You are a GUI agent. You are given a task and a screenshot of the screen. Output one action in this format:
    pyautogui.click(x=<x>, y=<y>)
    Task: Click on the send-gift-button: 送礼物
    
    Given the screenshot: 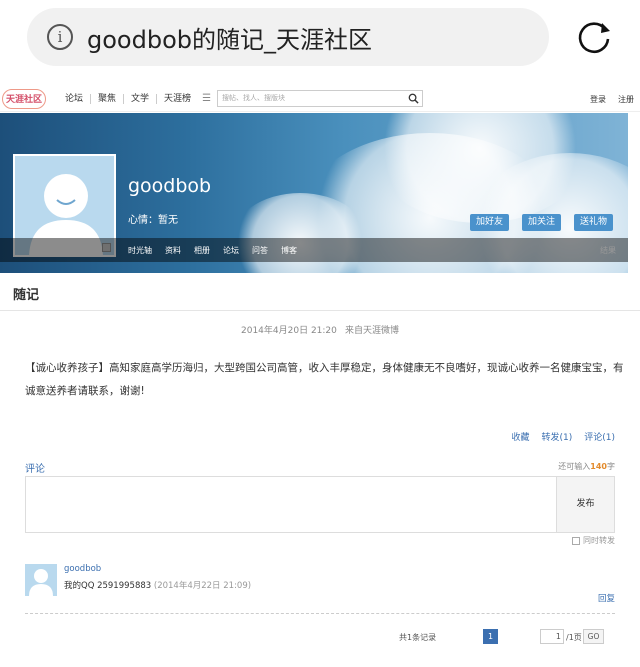 What is the action you would take?
    pyautogui.click(x=593, y=222)
    